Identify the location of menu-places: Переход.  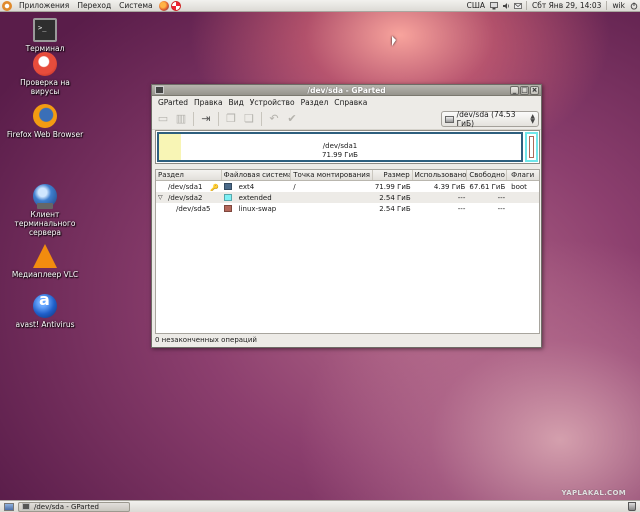
(94, 5).